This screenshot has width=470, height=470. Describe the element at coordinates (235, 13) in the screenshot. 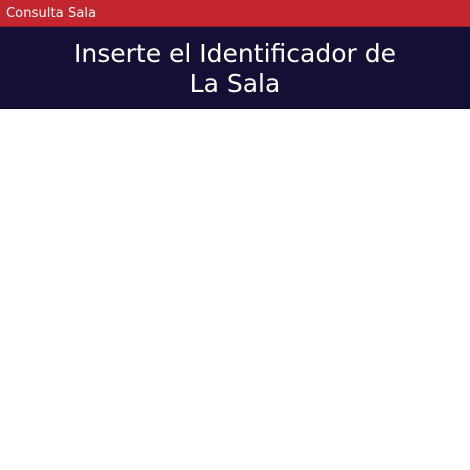

I see `title-bar: Consulta Sala` at that location.